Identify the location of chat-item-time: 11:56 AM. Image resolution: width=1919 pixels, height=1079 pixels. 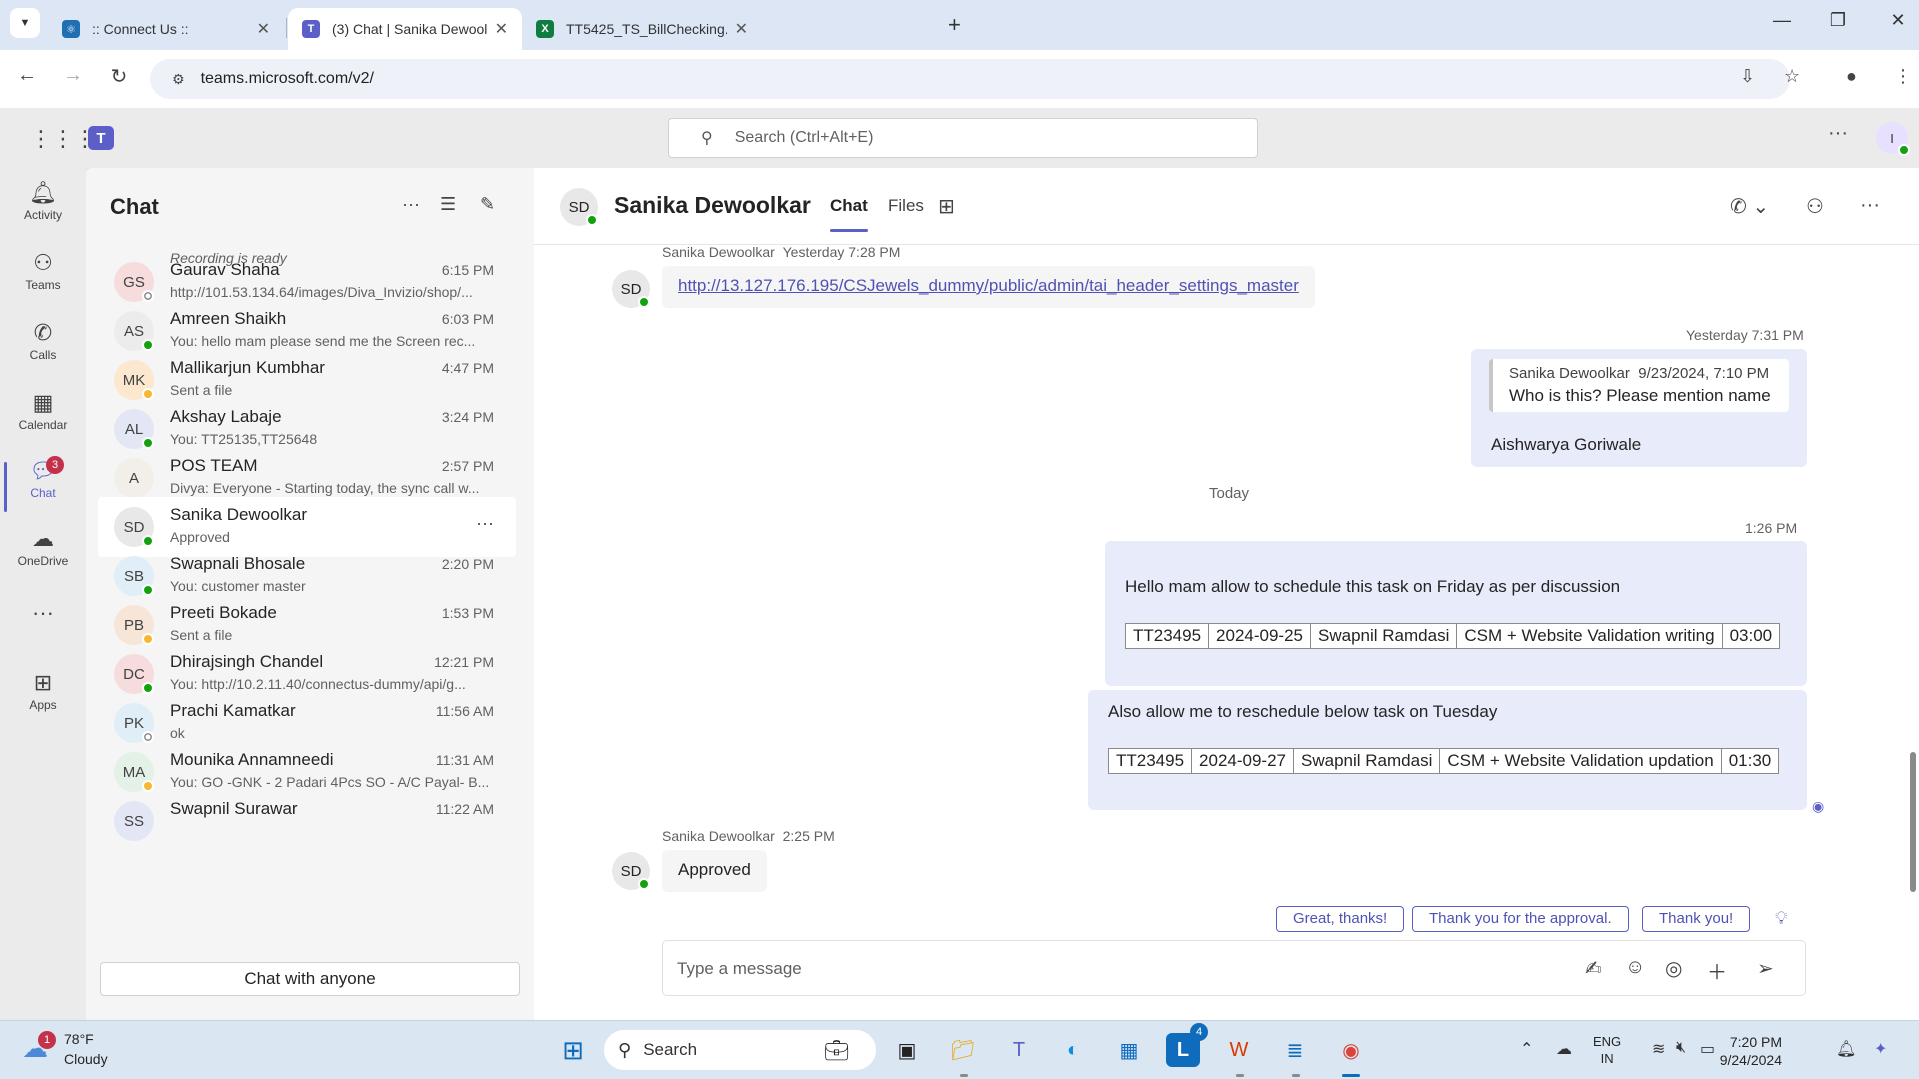
(464, 711).